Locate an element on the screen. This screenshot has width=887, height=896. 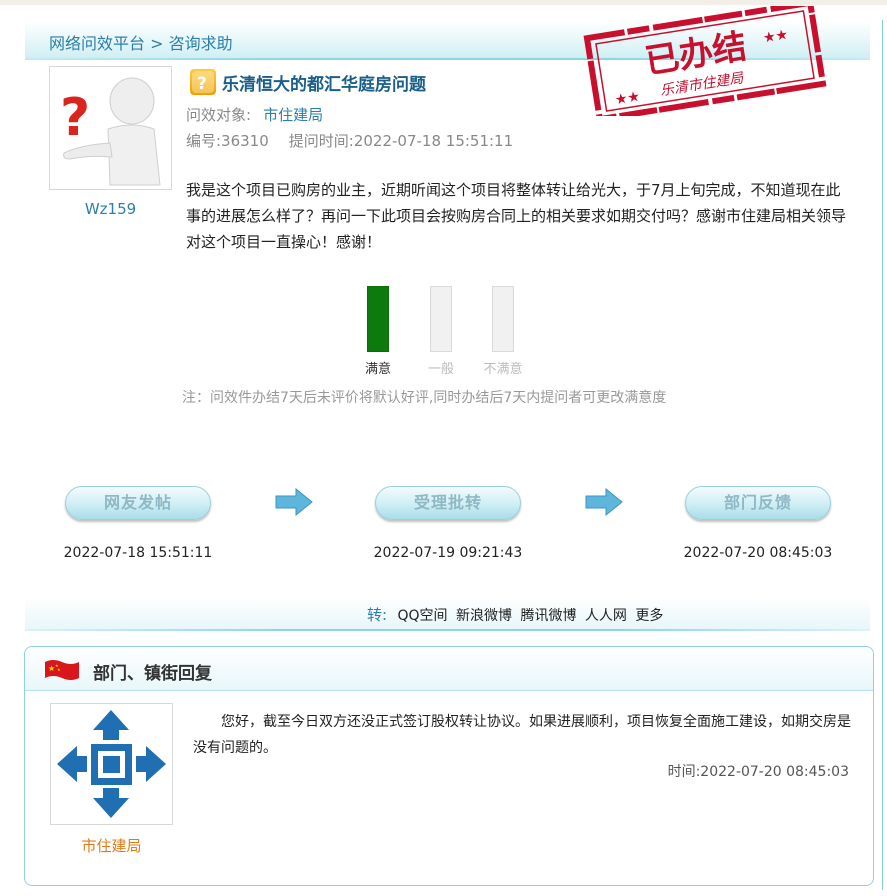
rating-note: 注：问效件办结7天后未评价将默认好评,同时办结后7天内提问者可更改满意度 is located at coordinates (424, 398).